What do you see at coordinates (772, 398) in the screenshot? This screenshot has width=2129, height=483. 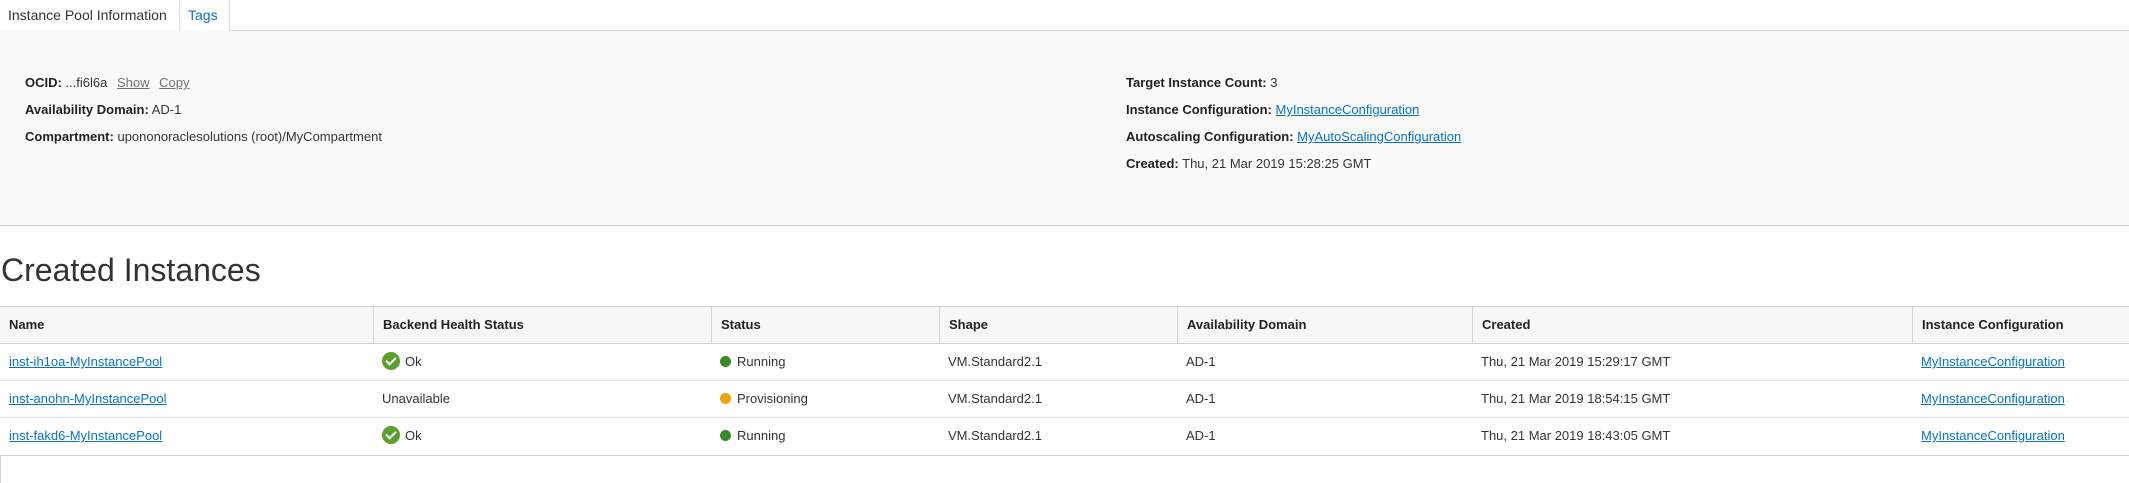 I see `status-text: Provisioning` at bounding box center [772, 398].